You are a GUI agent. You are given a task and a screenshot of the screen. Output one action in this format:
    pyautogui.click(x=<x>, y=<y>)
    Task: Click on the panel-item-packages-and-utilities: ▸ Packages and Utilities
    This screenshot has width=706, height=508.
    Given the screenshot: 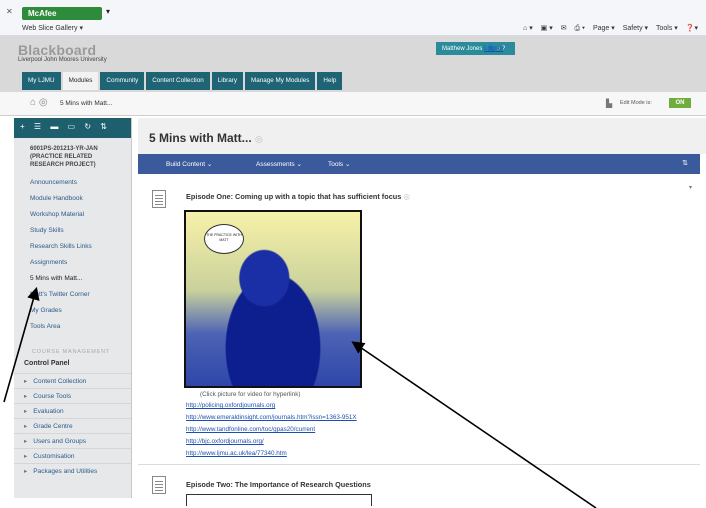 What is the action you would take?
    pyautogui.click(x=72, y=470)
    